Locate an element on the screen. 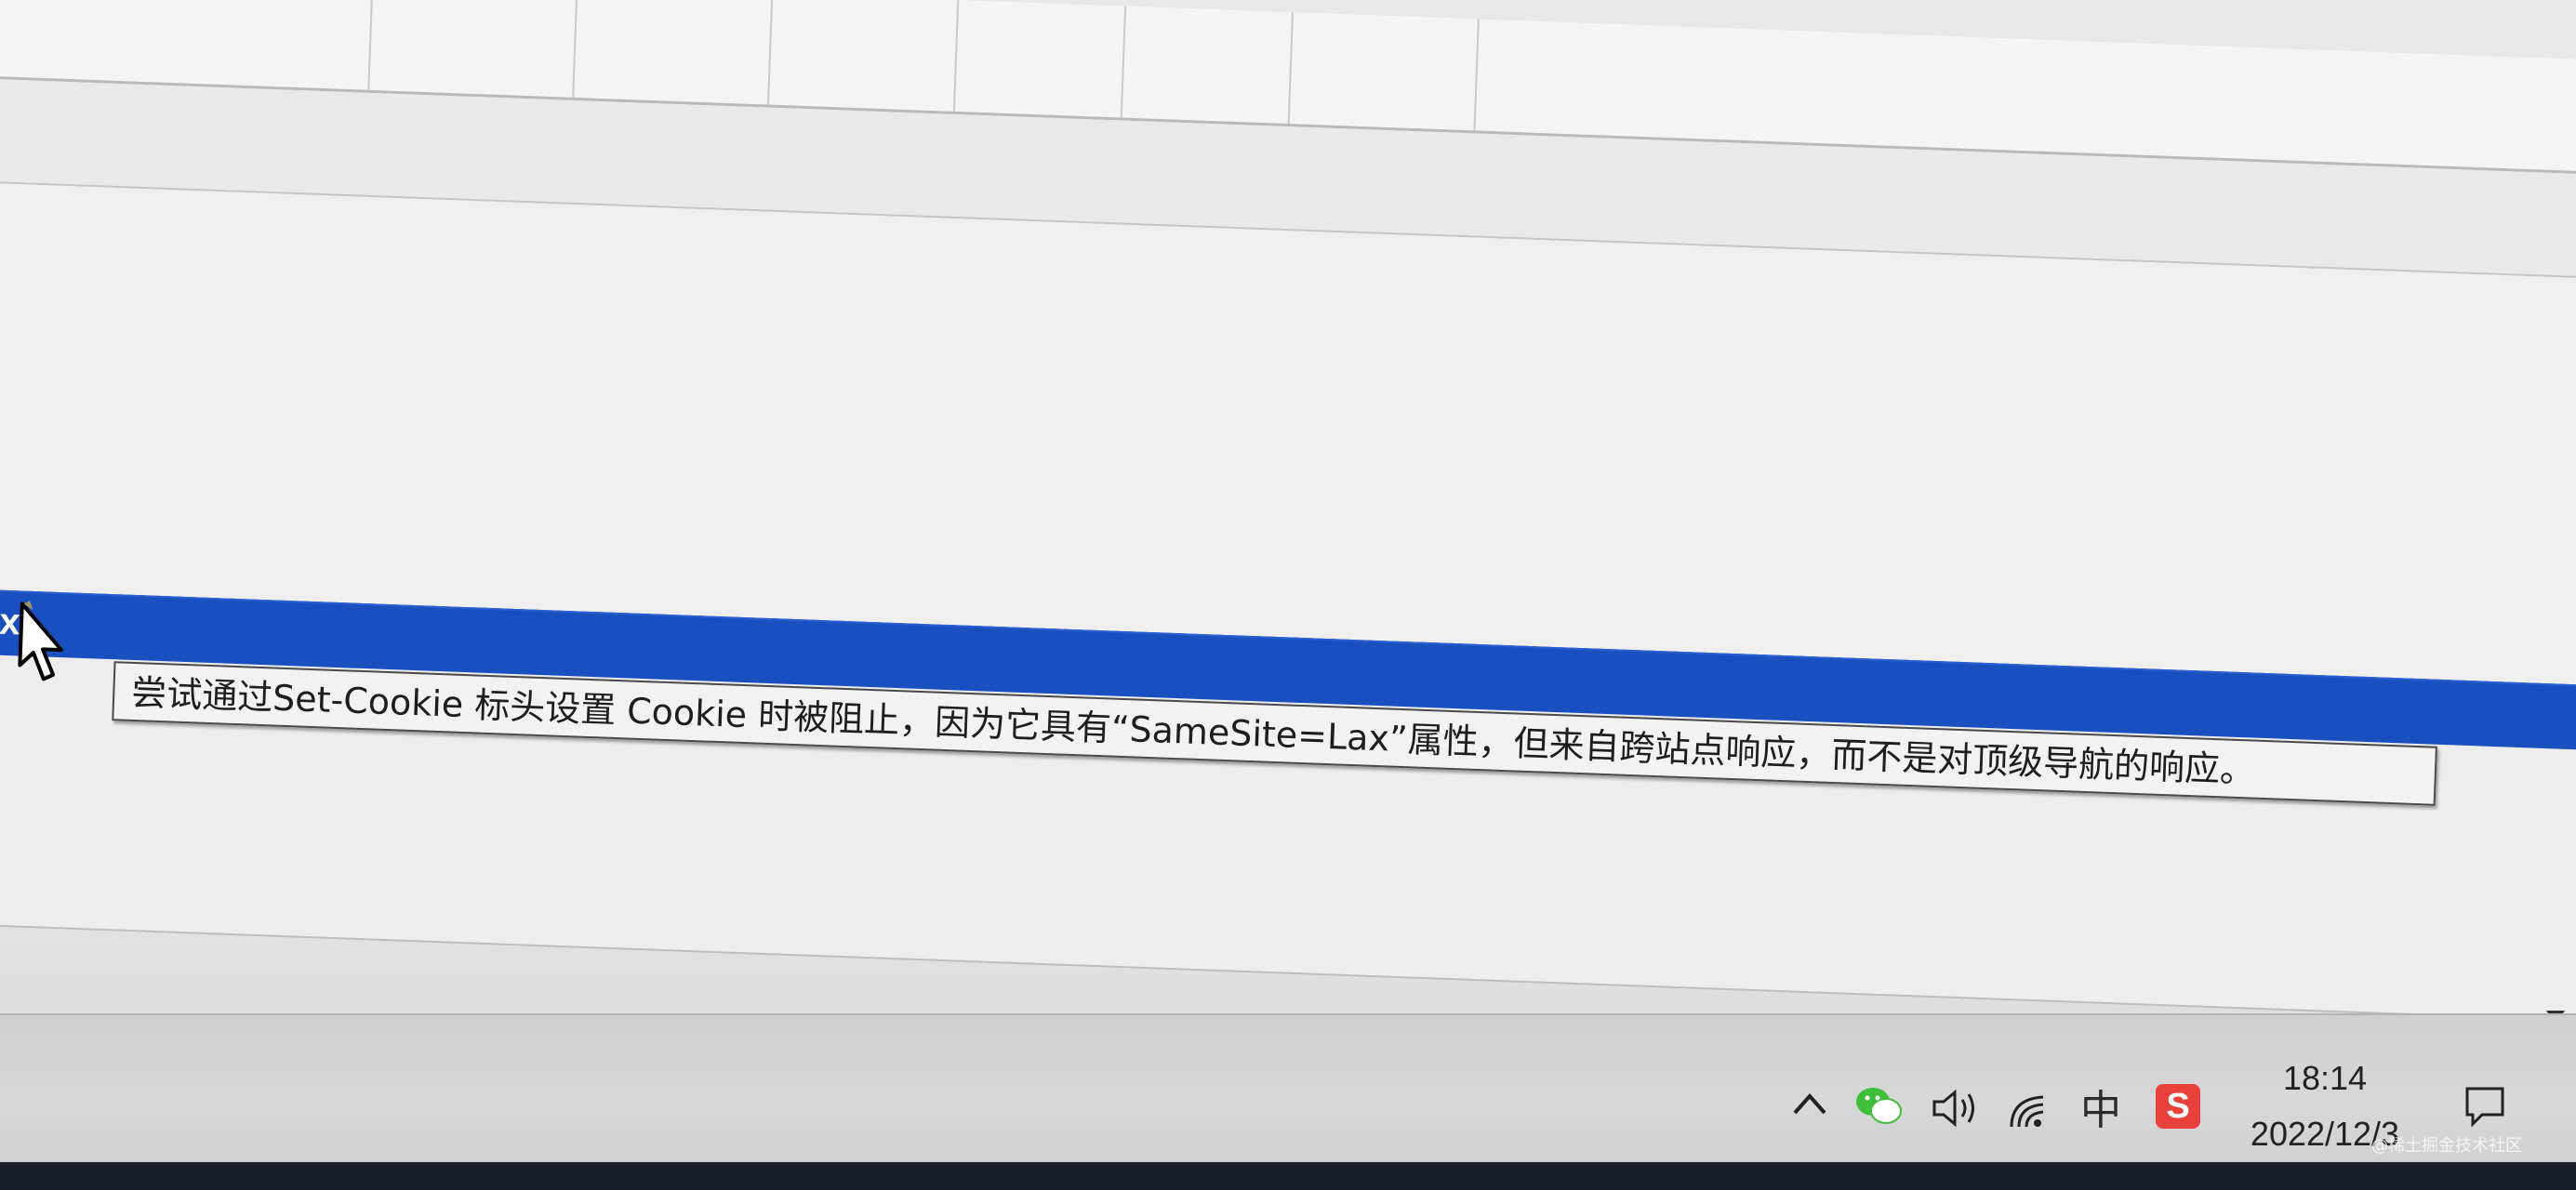  wechat-icon is located at coordinates (1878, 1106).